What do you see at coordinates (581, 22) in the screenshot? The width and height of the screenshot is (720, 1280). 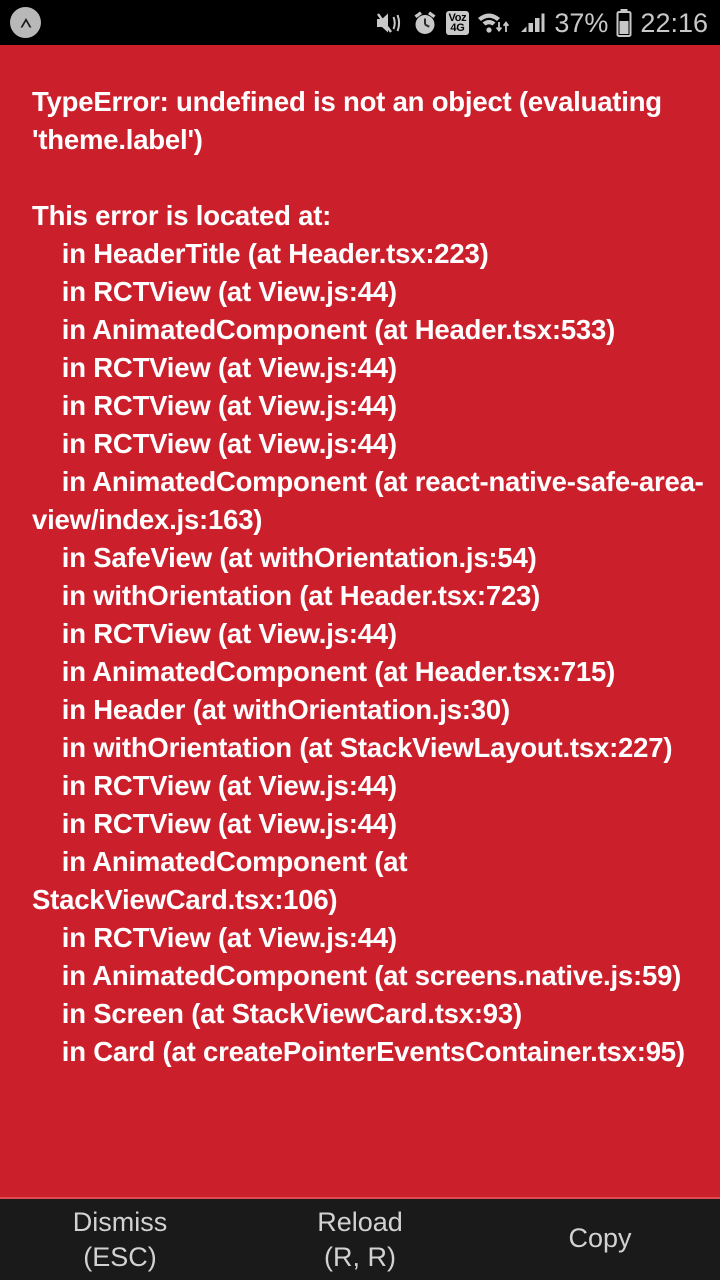 I see `battery-percent-label: 37%` at bounding box center [581, 22].